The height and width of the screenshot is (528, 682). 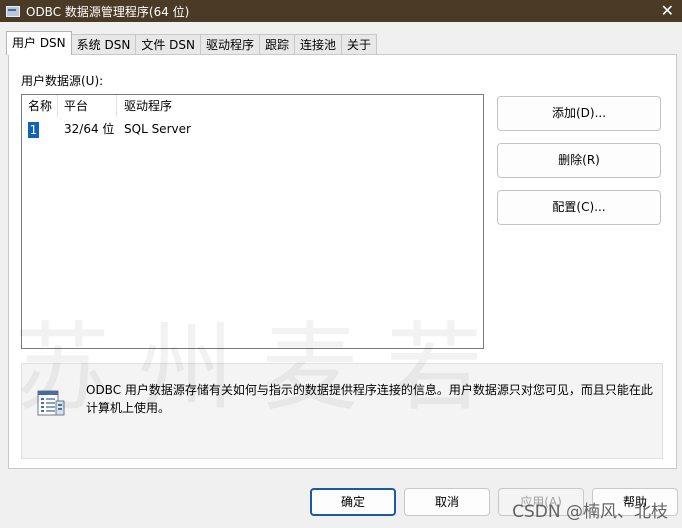 I want to click on list-item: 1 32/64 位 SQL Server, so click(x=252, y=129).